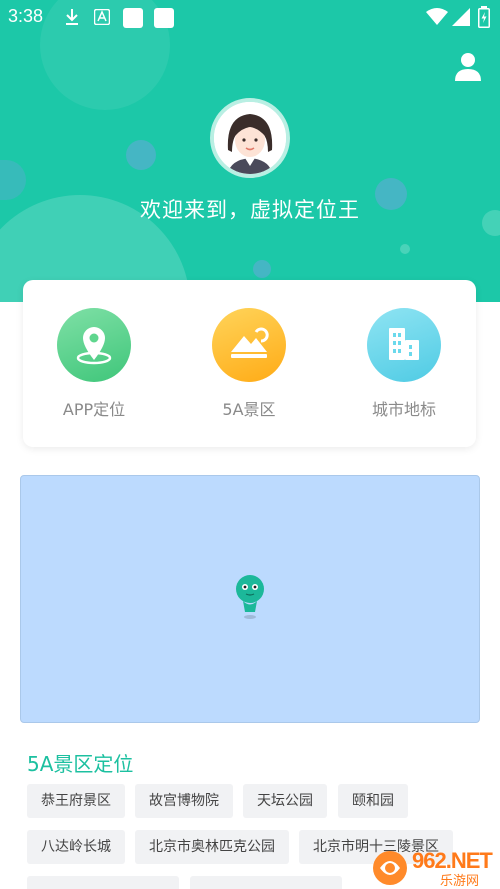  Describe the element at coordinates (250, 138) in the screenshot. I see `female-avatar-icon` at that location.